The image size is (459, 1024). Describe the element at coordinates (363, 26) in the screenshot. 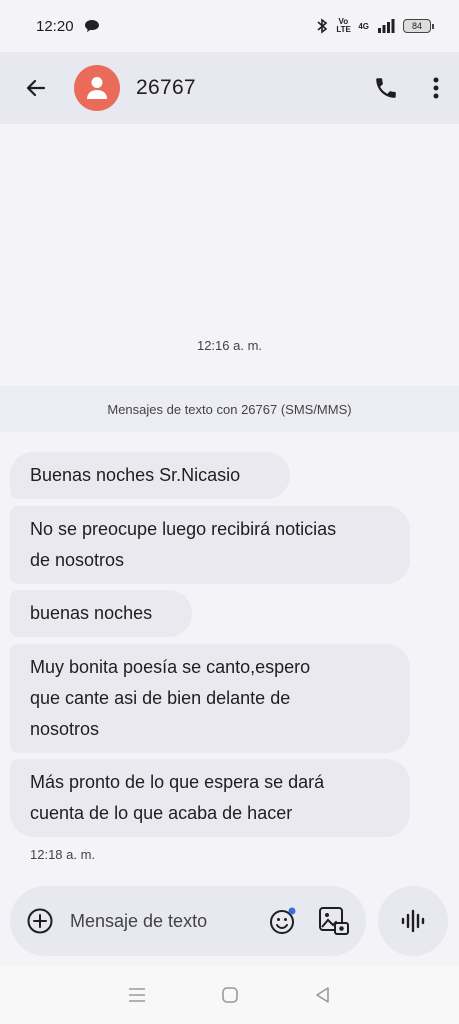

I see `network-type: 4G` at that location.